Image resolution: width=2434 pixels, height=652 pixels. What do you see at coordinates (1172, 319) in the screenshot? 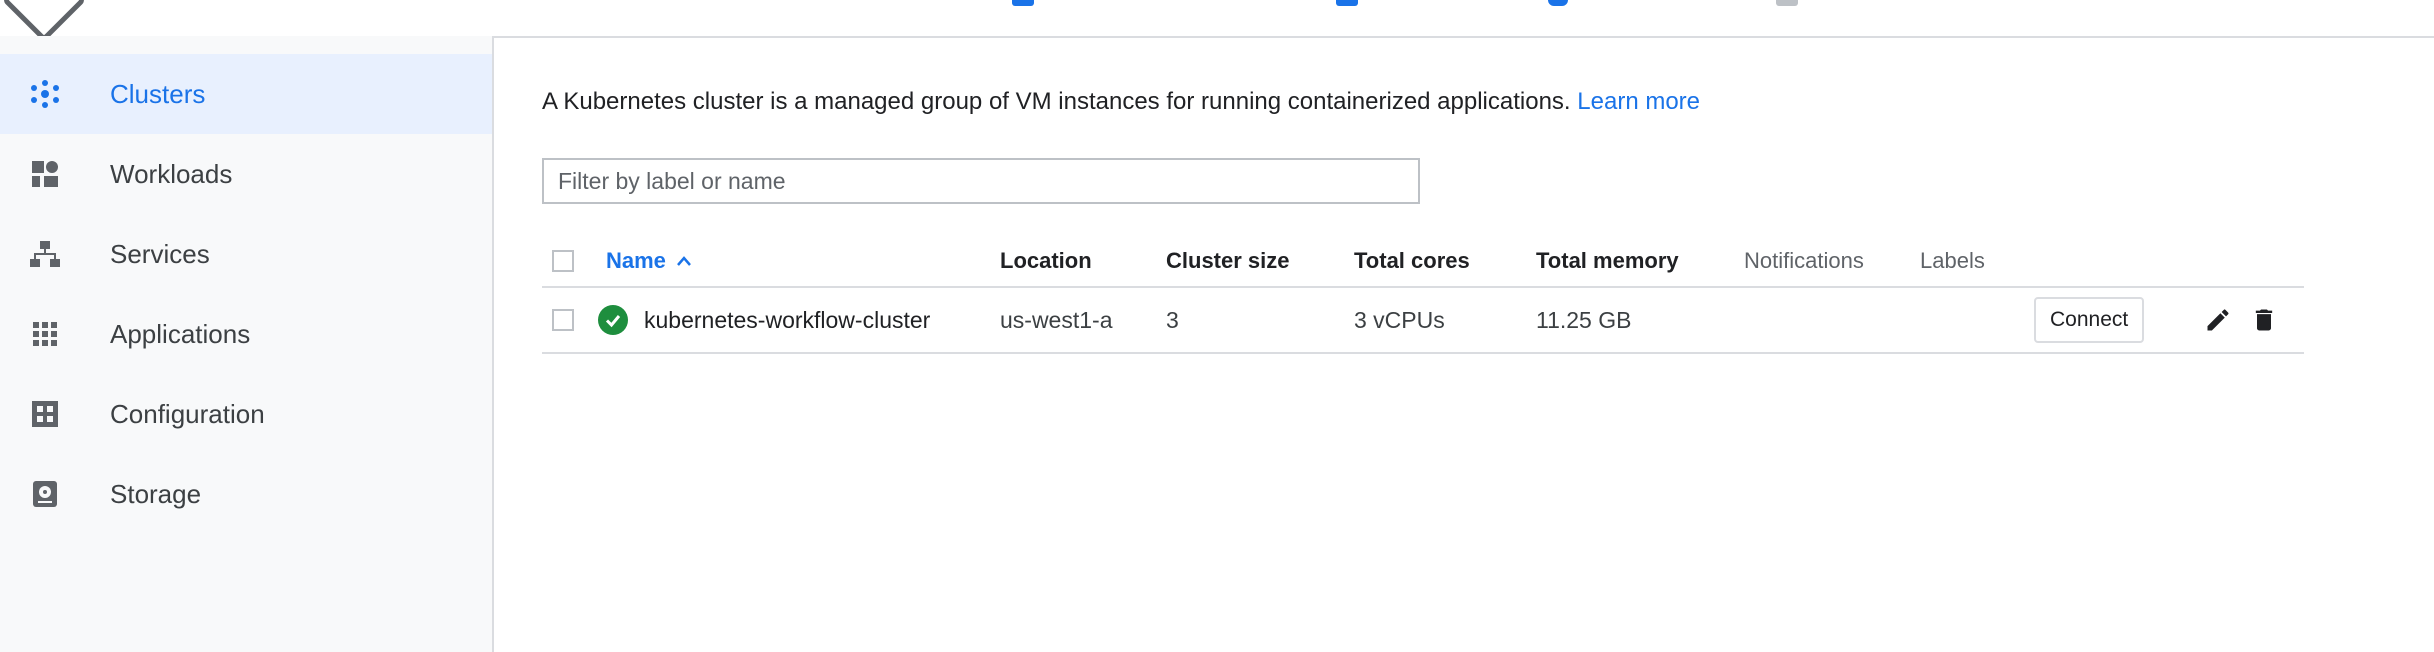
I see `cluster-size: 3` at bounding box center [1172, 319].